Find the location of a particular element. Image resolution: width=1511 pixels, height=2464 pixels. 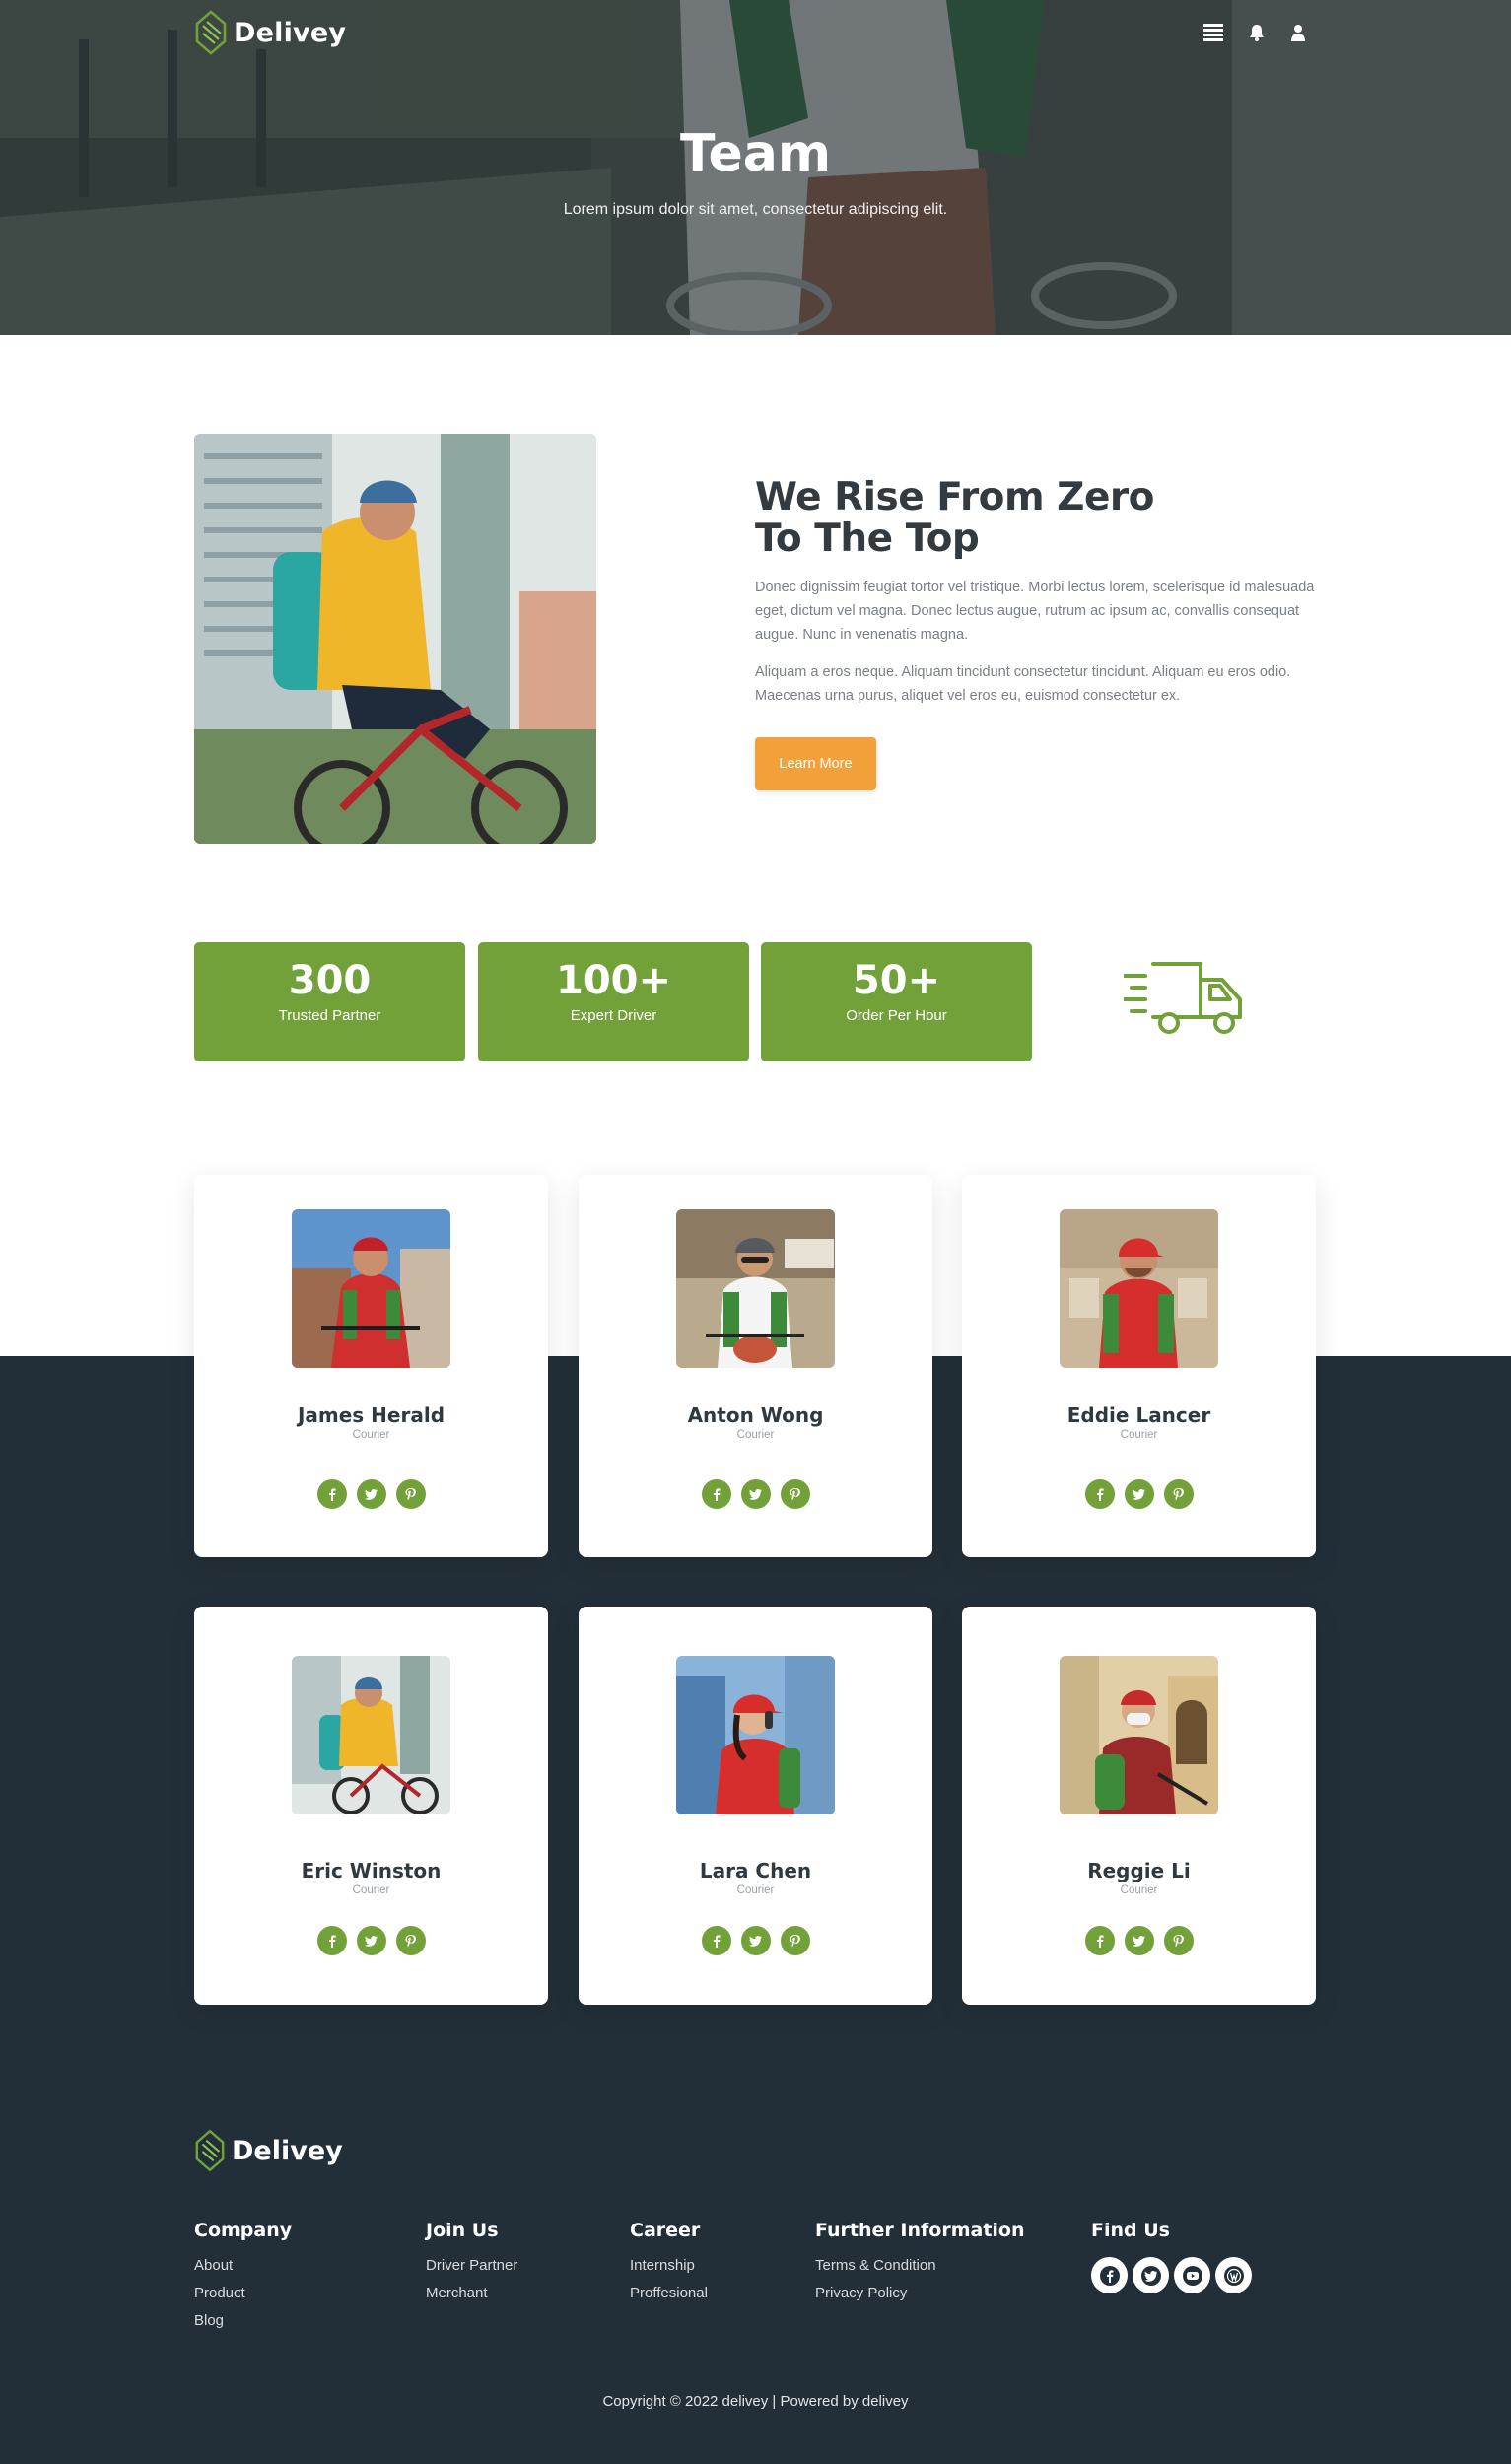

top-navbar: Delivey is located at coordinates (756, 32).